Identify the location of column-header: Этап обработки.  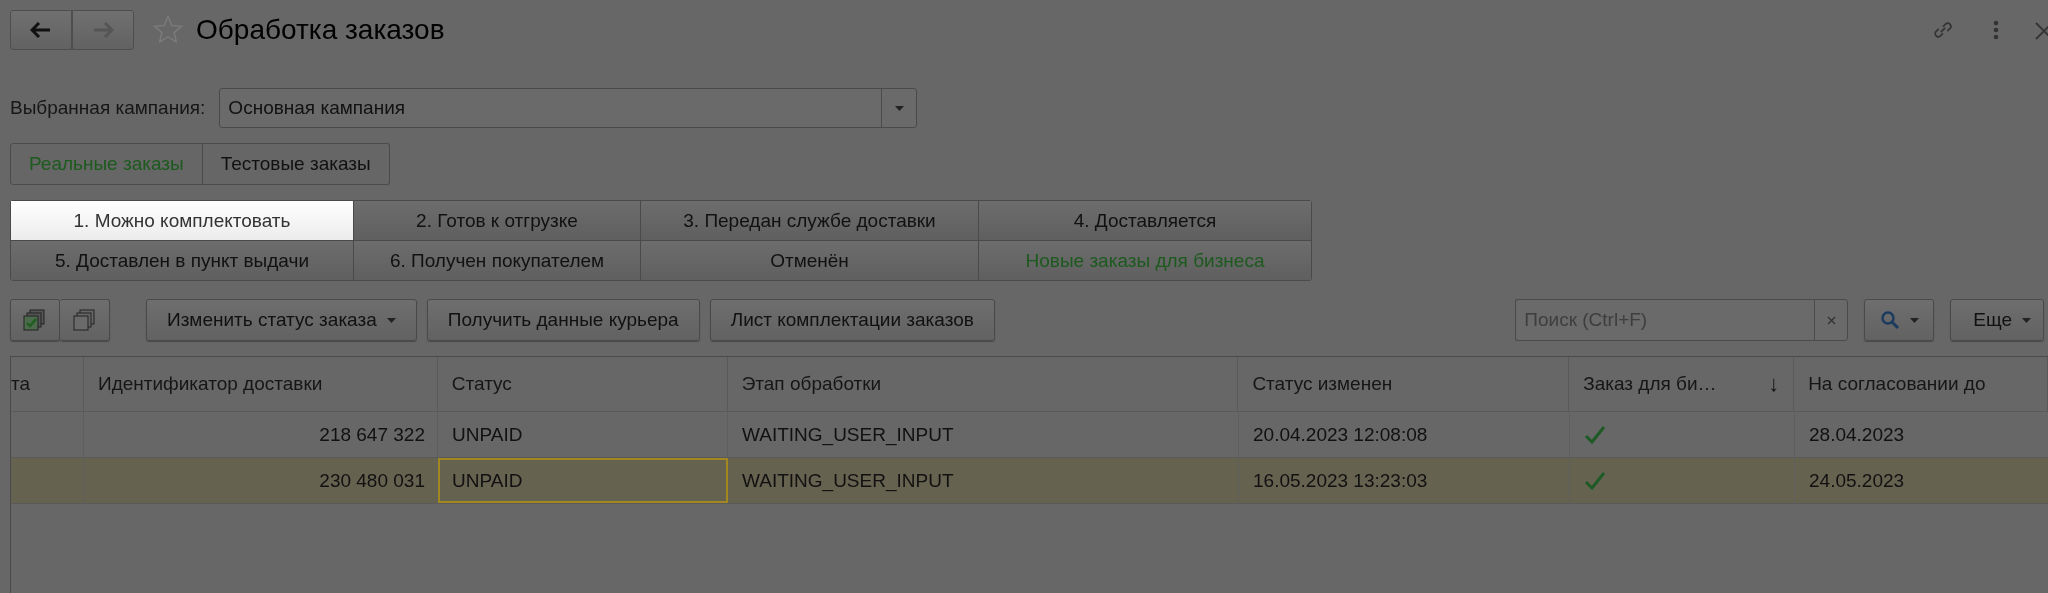
(983, 384).